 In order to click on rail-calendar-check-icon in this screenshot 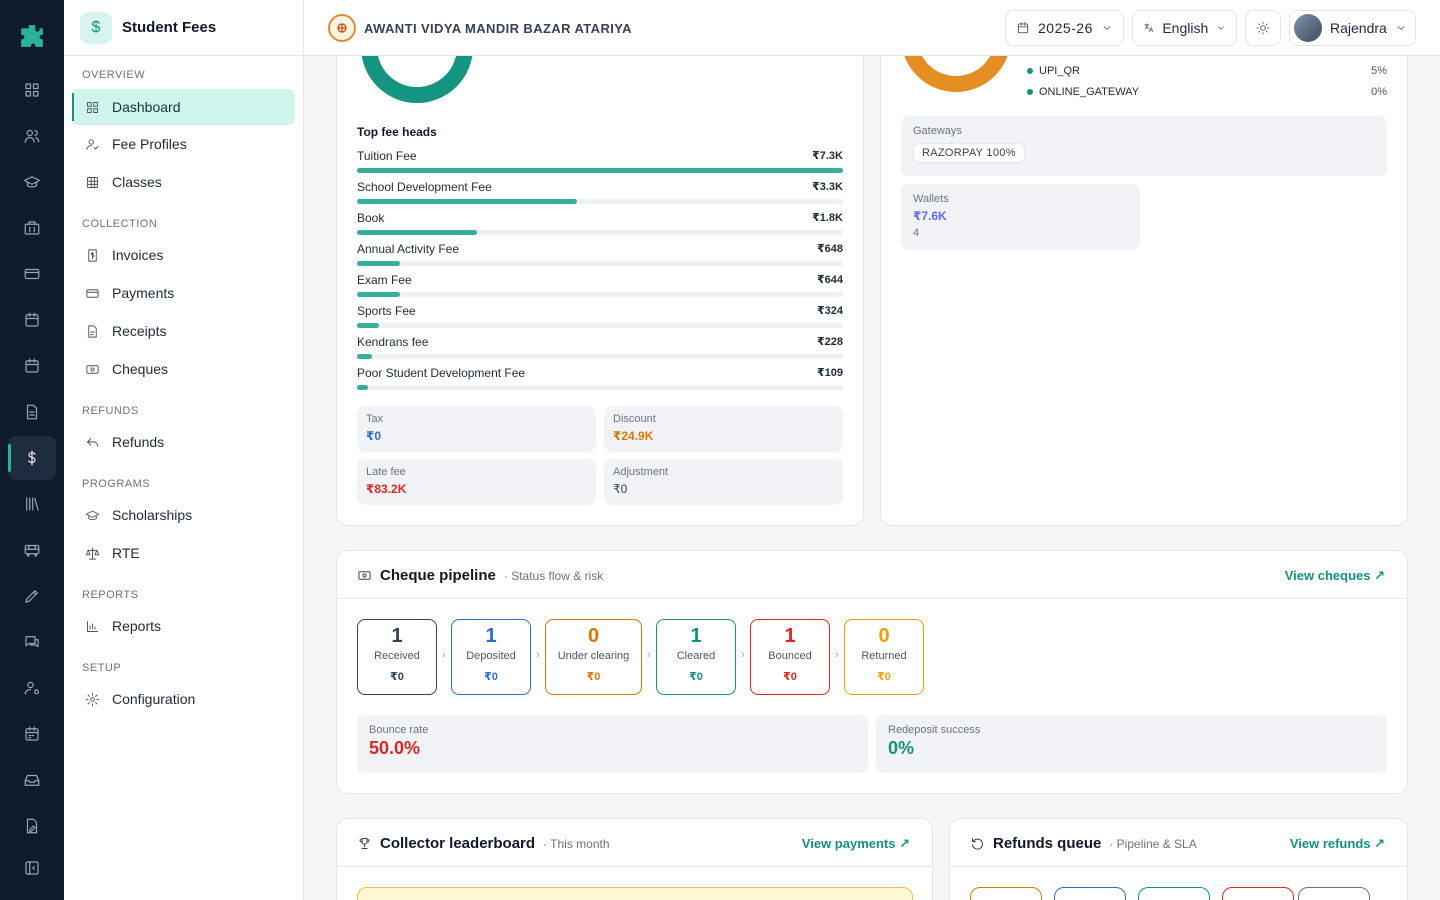, I will do `click(32, 366)`.